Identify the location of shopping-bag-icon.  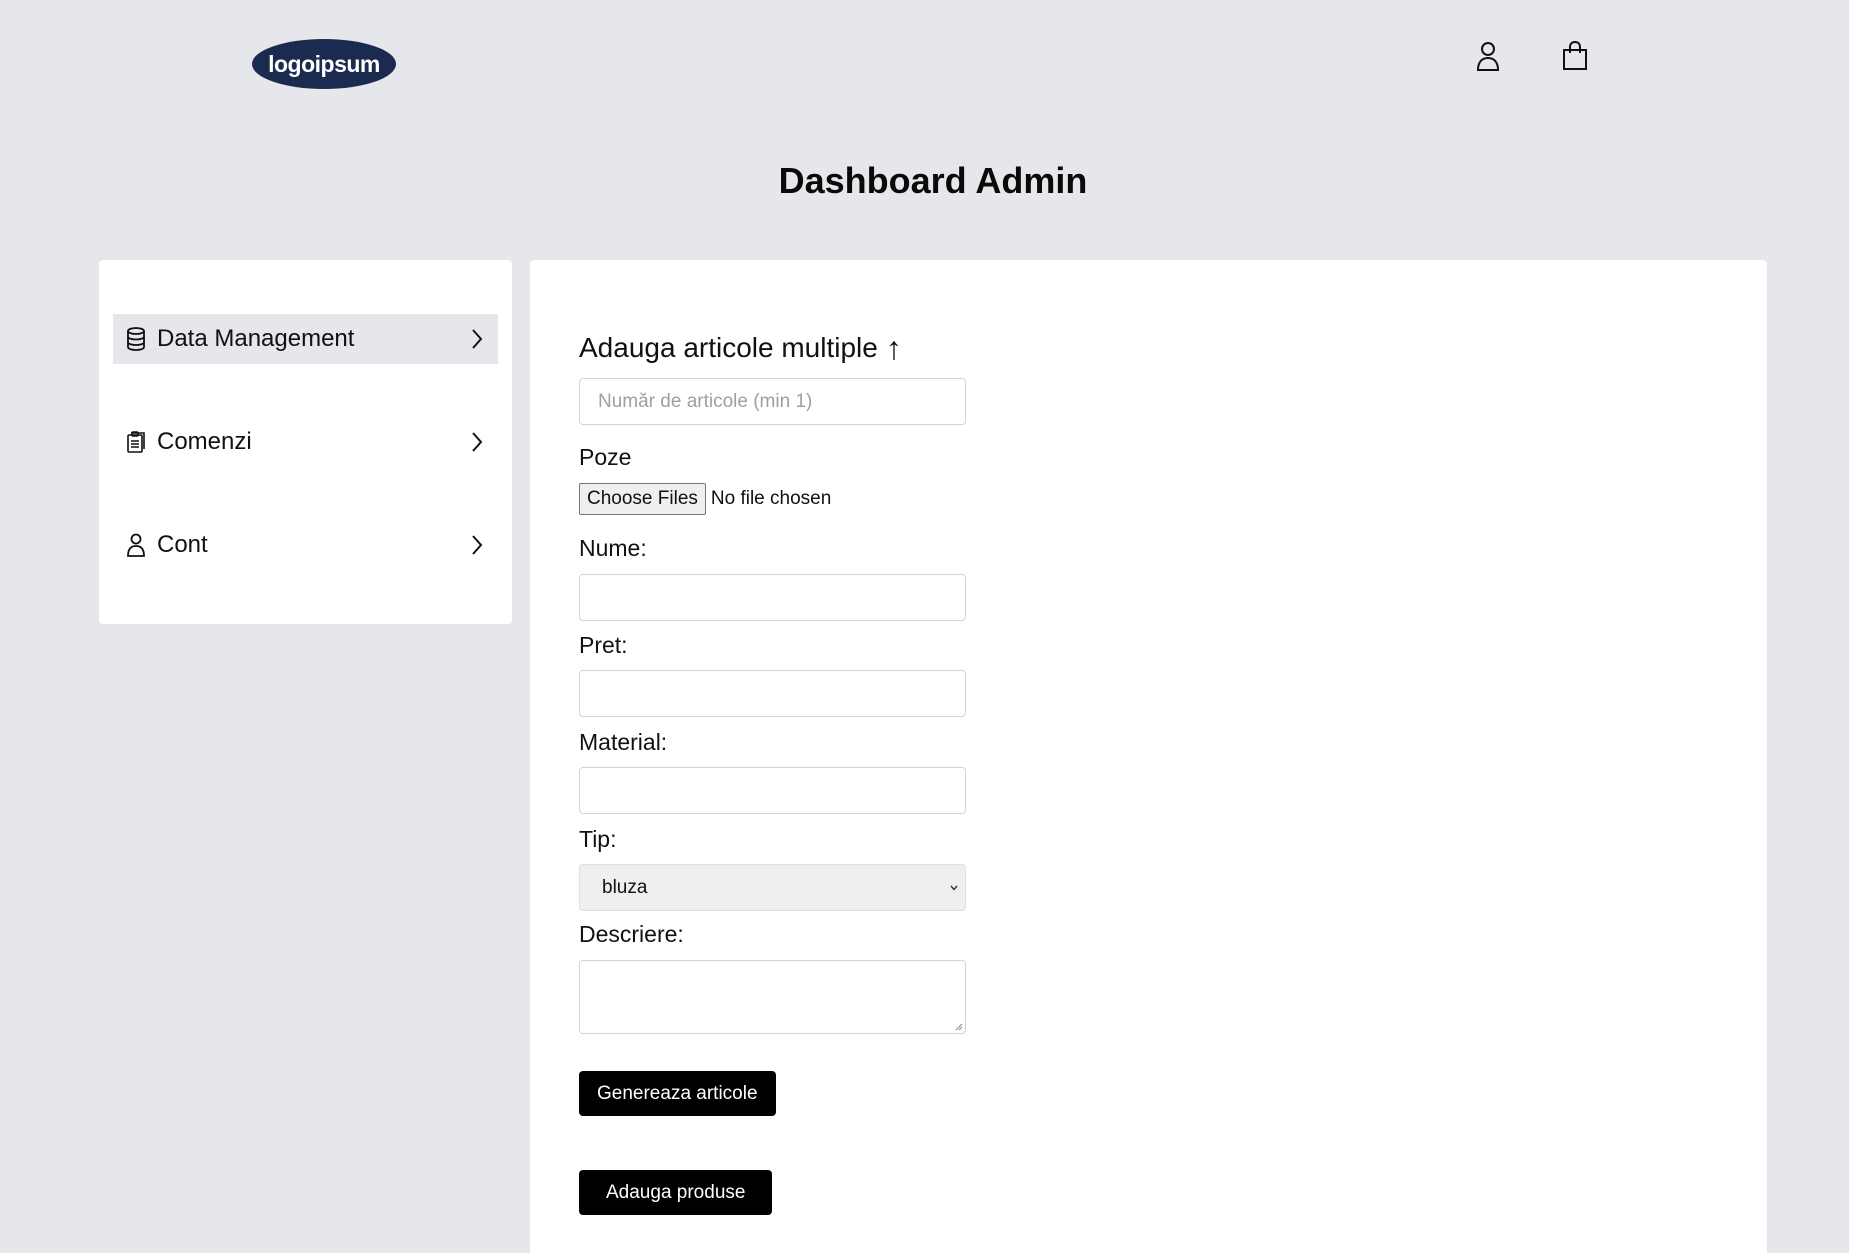
(1575, 56).